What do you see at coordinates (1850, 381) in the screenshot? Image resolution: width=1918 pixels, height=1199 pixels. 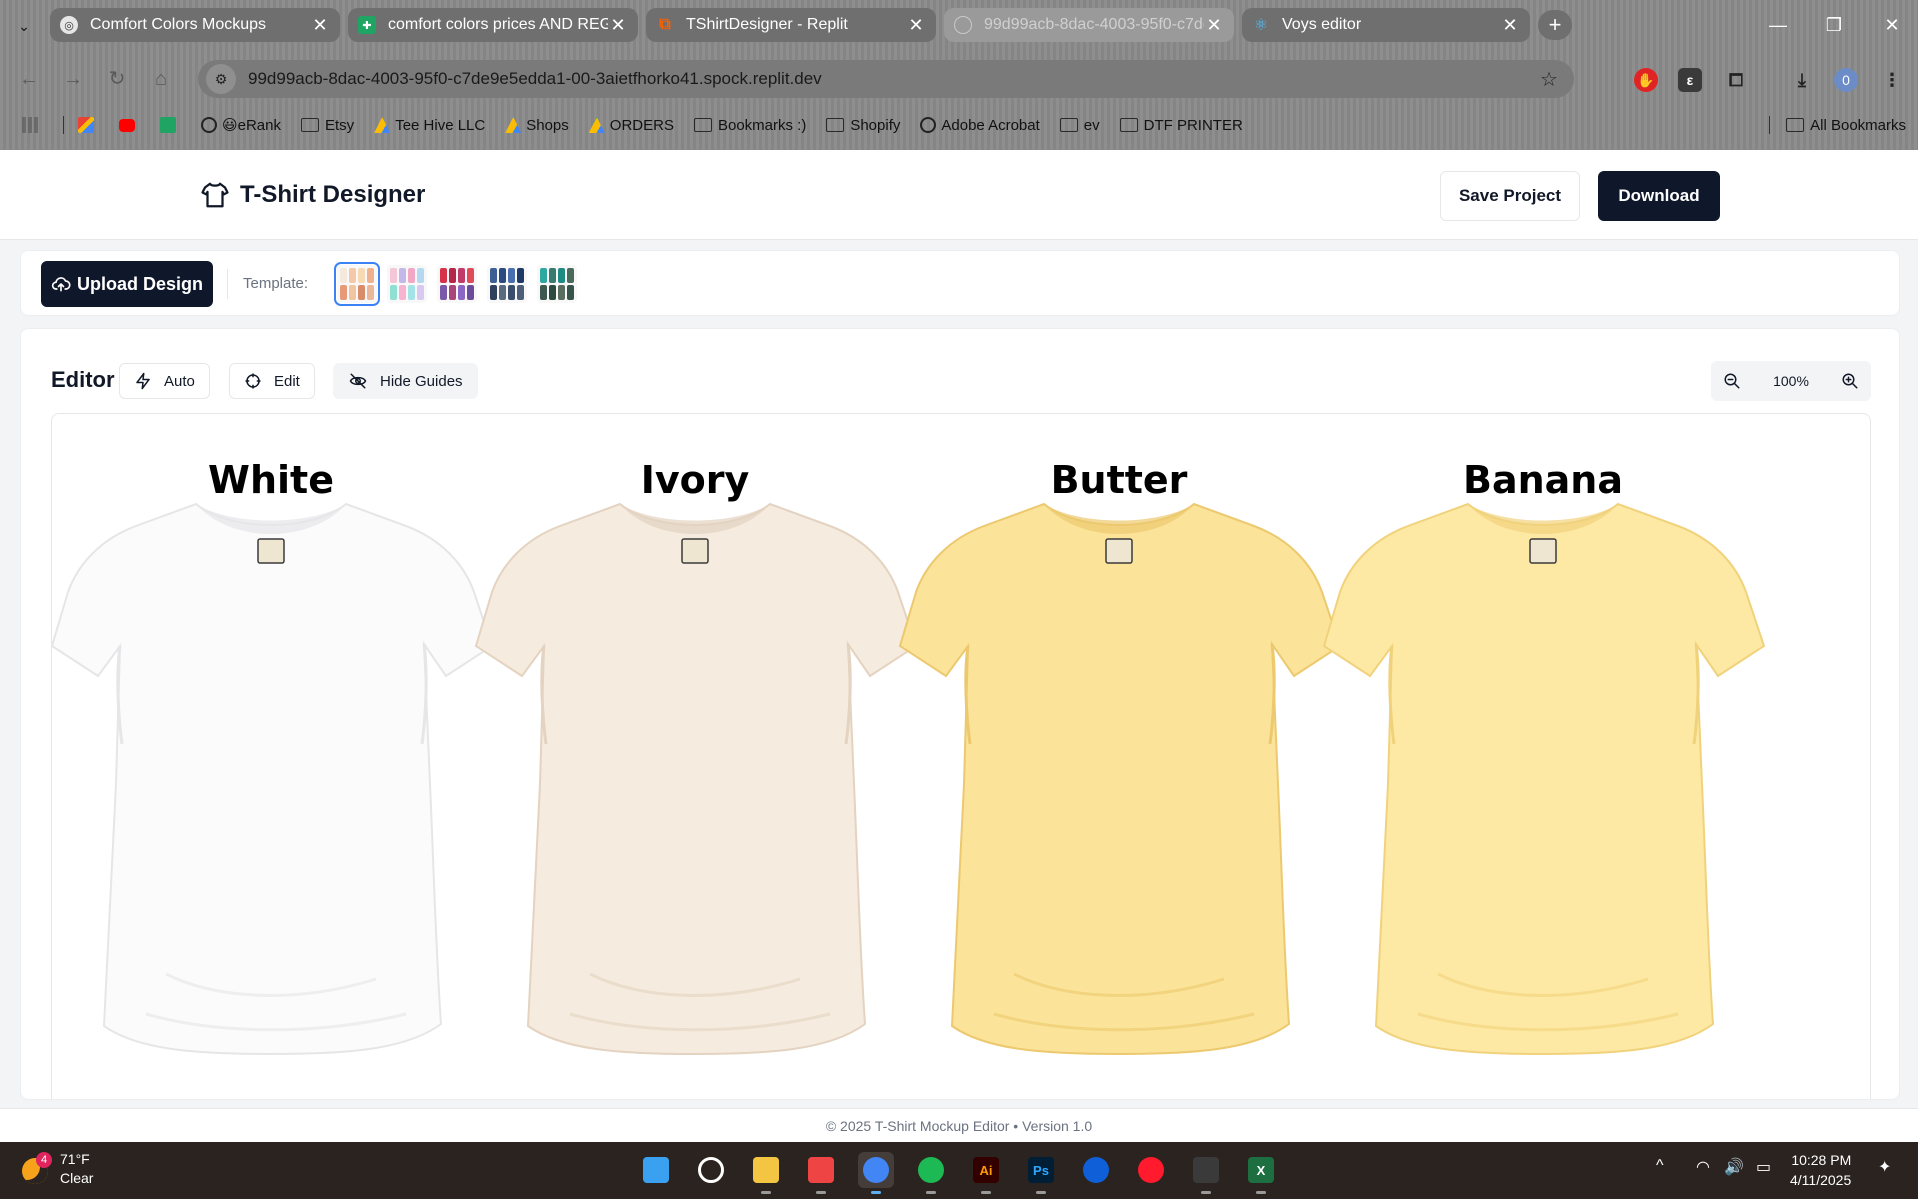 I see `zoom-in-icon` at bounding box center [1850, 381].